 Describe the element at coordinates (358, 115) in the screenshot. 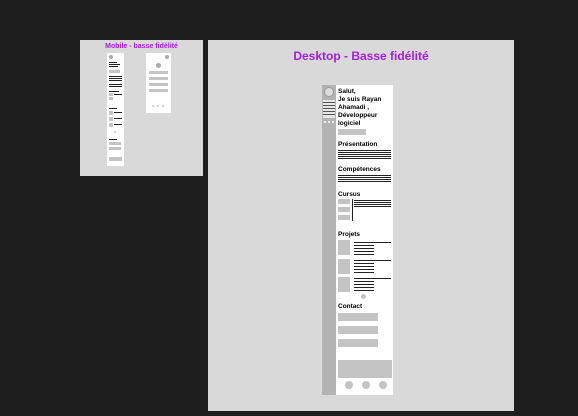

I see `greeting-line-4: Développeur` at that location.